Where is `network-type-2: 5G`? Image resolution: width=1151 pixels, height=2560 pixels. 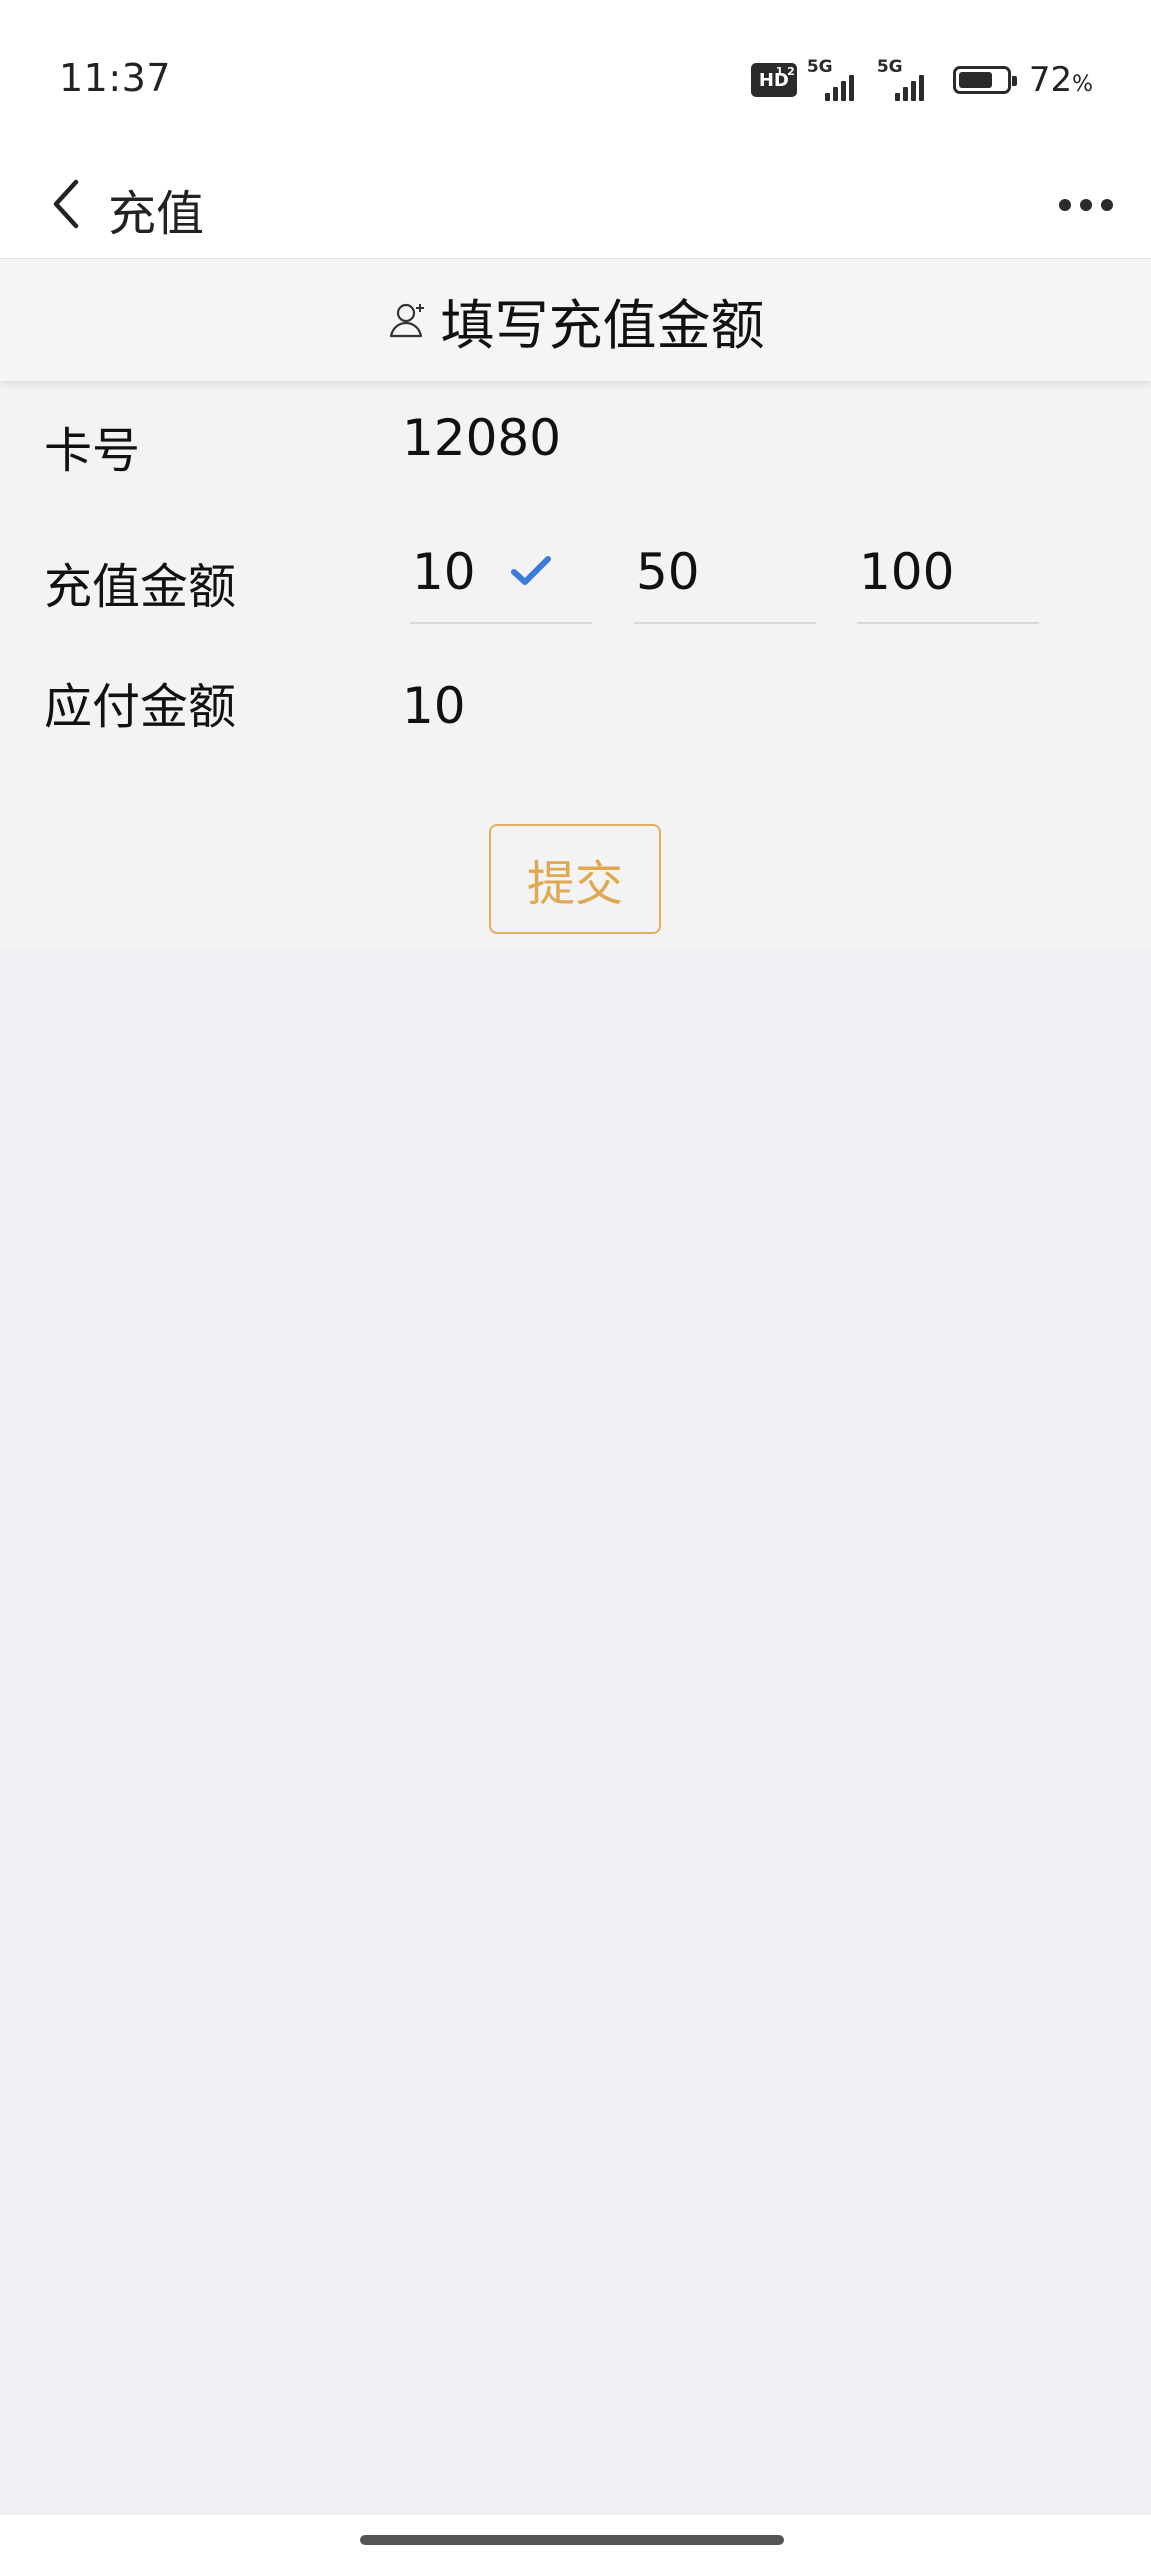
network-type-2: 5G is located at coordinates (889, 67).